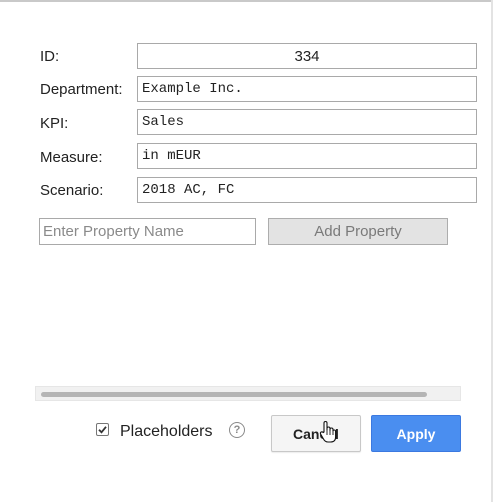  I want to click on add-property-button: Add Property, so click(358, 231).